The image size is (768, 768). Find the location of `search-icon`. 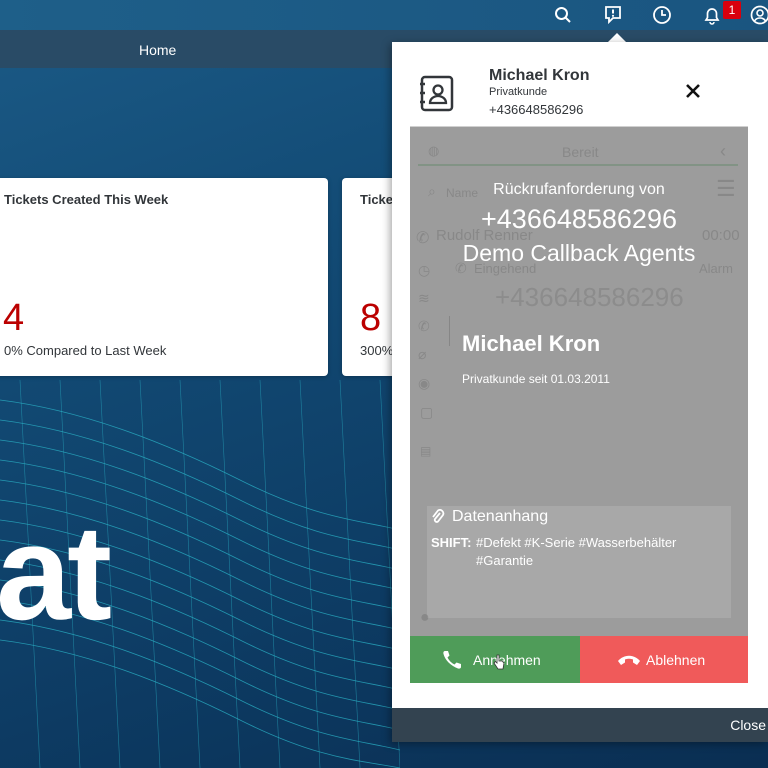

search-icon is located at coordinates (563, 15).